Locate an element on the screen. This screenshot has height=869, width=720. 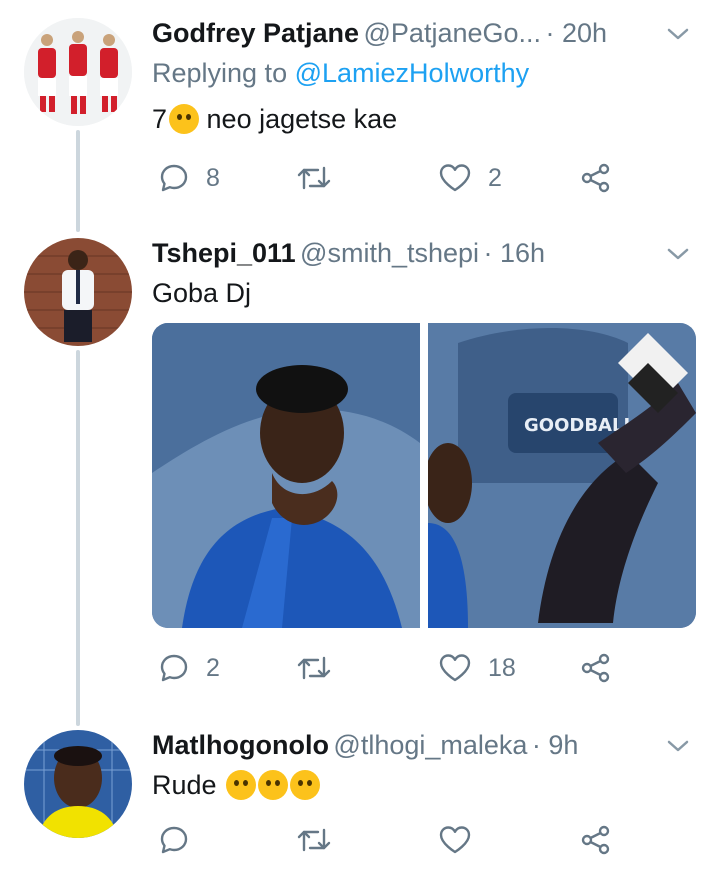
tweet-text: Goba Dj is located at coordinates (202, 293).